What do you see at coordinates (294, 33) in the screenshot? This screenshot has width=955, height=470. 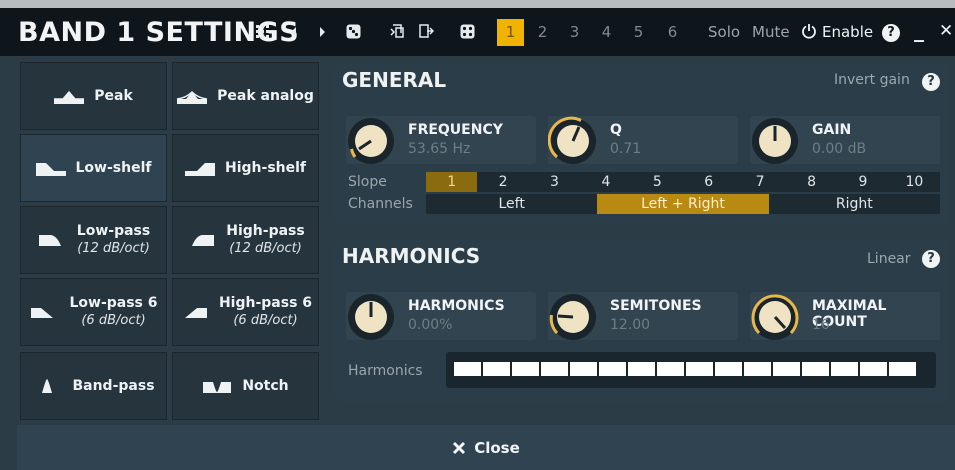 I see `previous-arrow-icon` at bounding box center [294, 33].